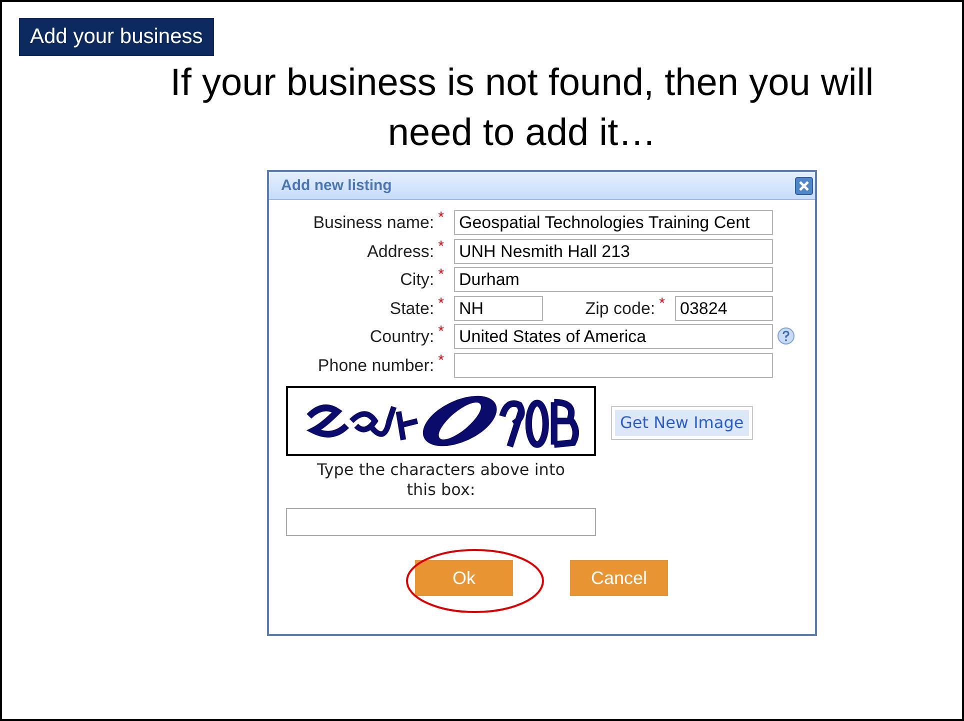 Image resolution: width=964 pixels, height=721 pixels. I want to click on text-field: UNH Nesmith Hall 213, so click(613, 251).